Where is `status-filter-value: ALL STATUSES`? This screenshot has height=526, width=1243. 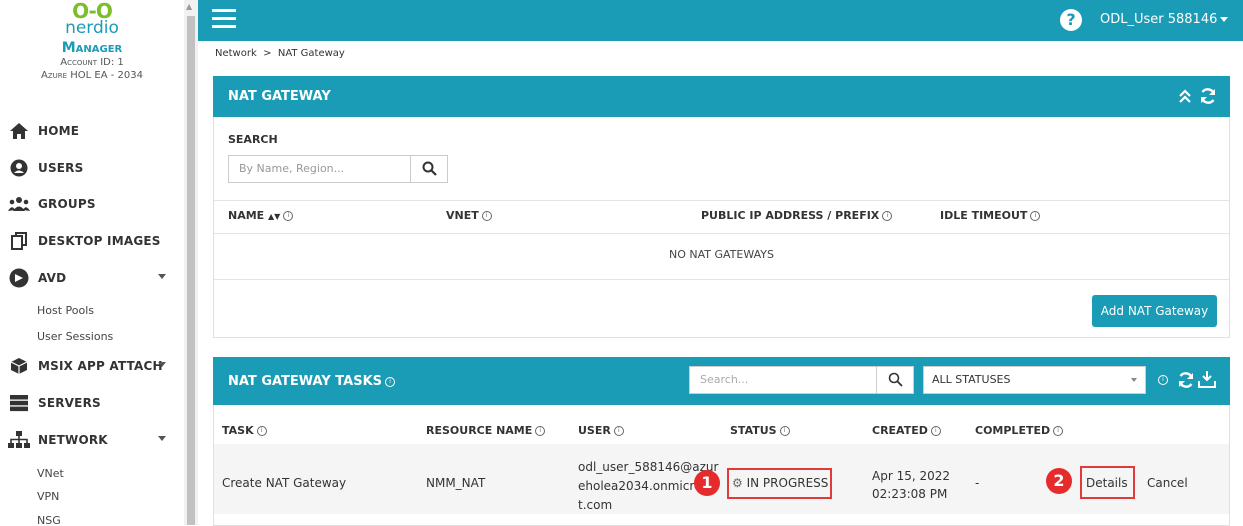 status-filter-value: ALL STATUSES is located at coordinates (971, 379).